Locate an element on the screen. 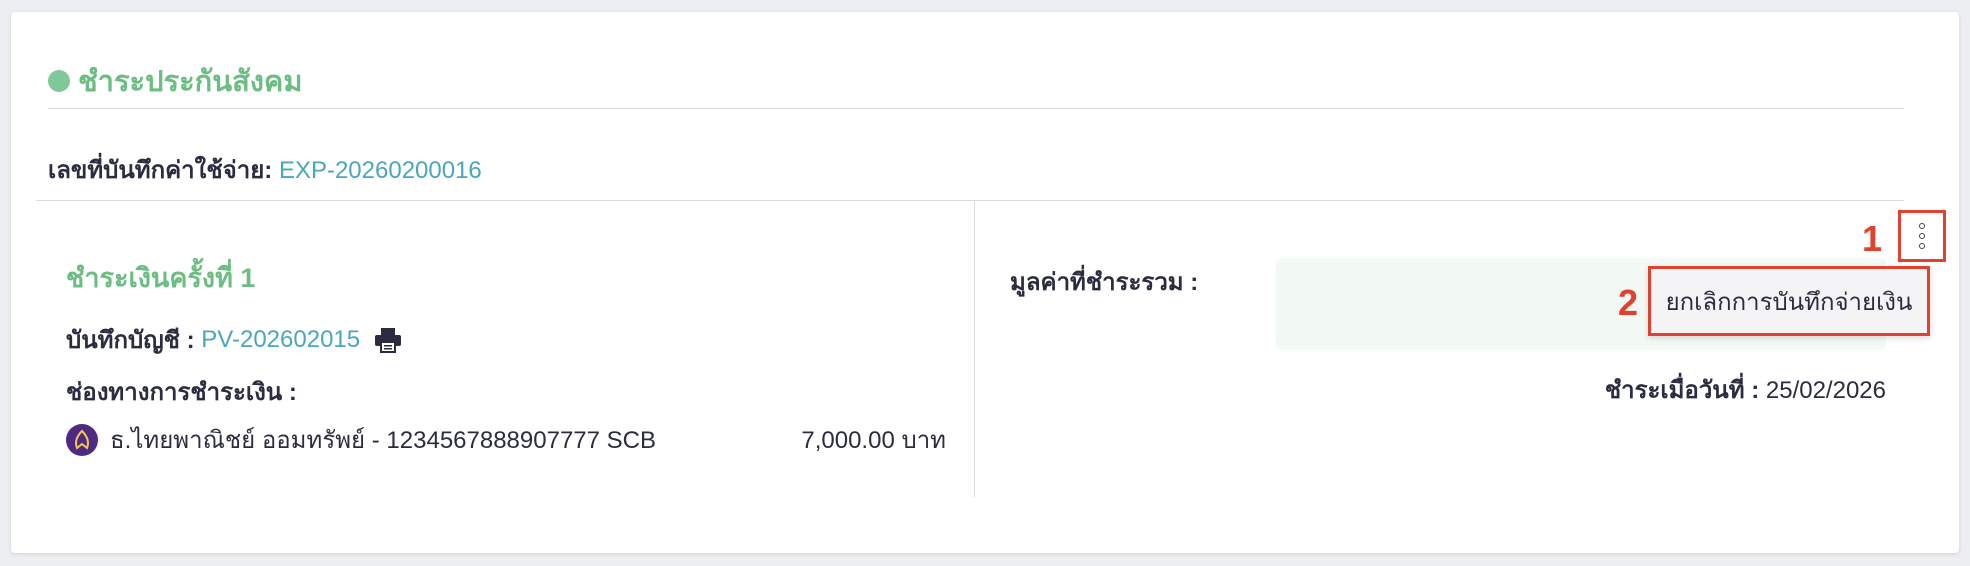 The width and height of the screenshot is (1970, 566). scb-emblem-icon is located at coordinates (82, 439).